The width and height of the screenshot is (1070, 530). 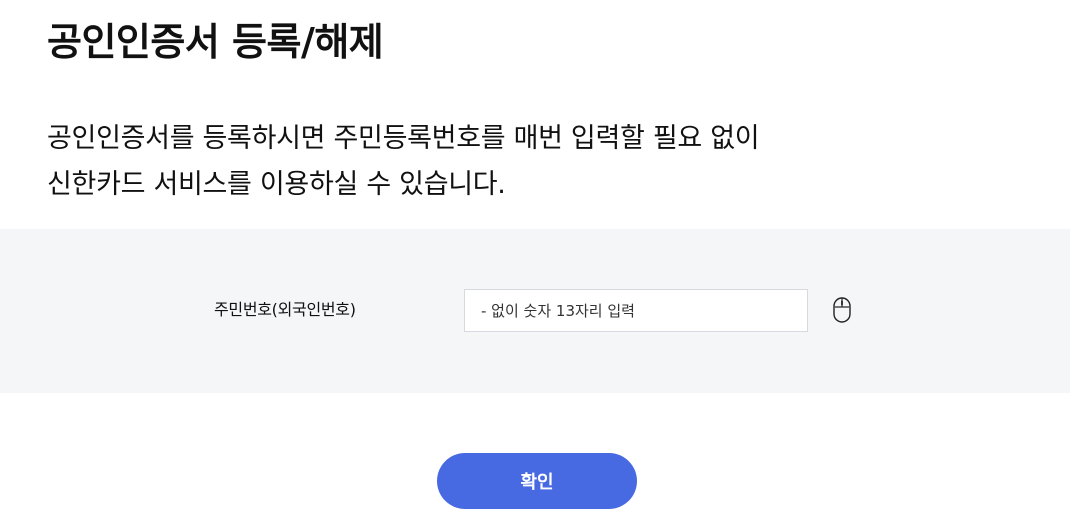 I want to click on description-line-2: 신한카드 서비스를 이용하실 수 있습니다., so click(x=276, y=184).